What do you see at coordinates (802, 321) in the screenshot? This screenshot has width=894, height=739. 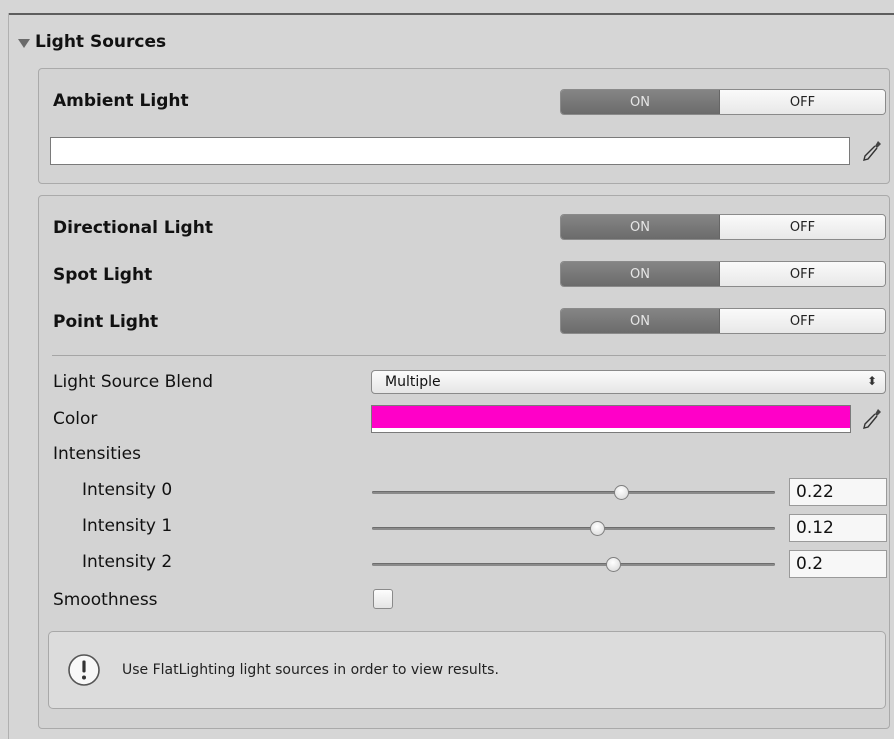 I see `point-off-button: OFF` at bounding box center [802, 321].